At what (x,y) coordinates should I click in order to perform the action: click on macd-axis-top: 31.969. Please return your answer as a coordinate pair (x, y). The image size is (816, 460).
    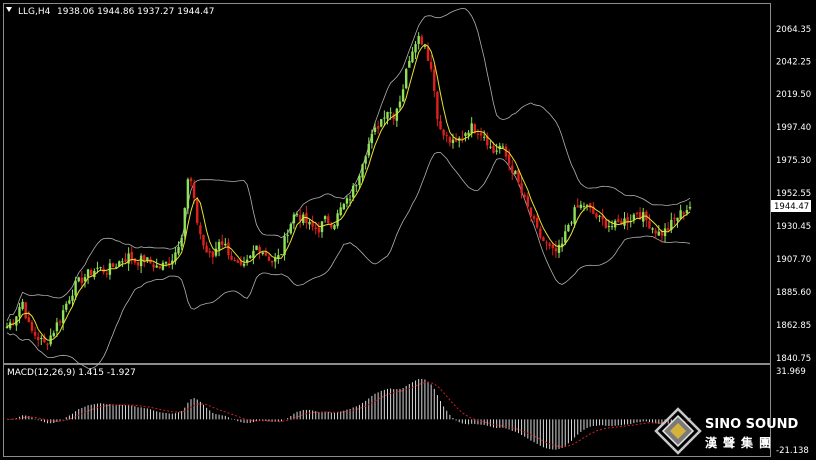
    Looking at the image, I should click on (791, 372).